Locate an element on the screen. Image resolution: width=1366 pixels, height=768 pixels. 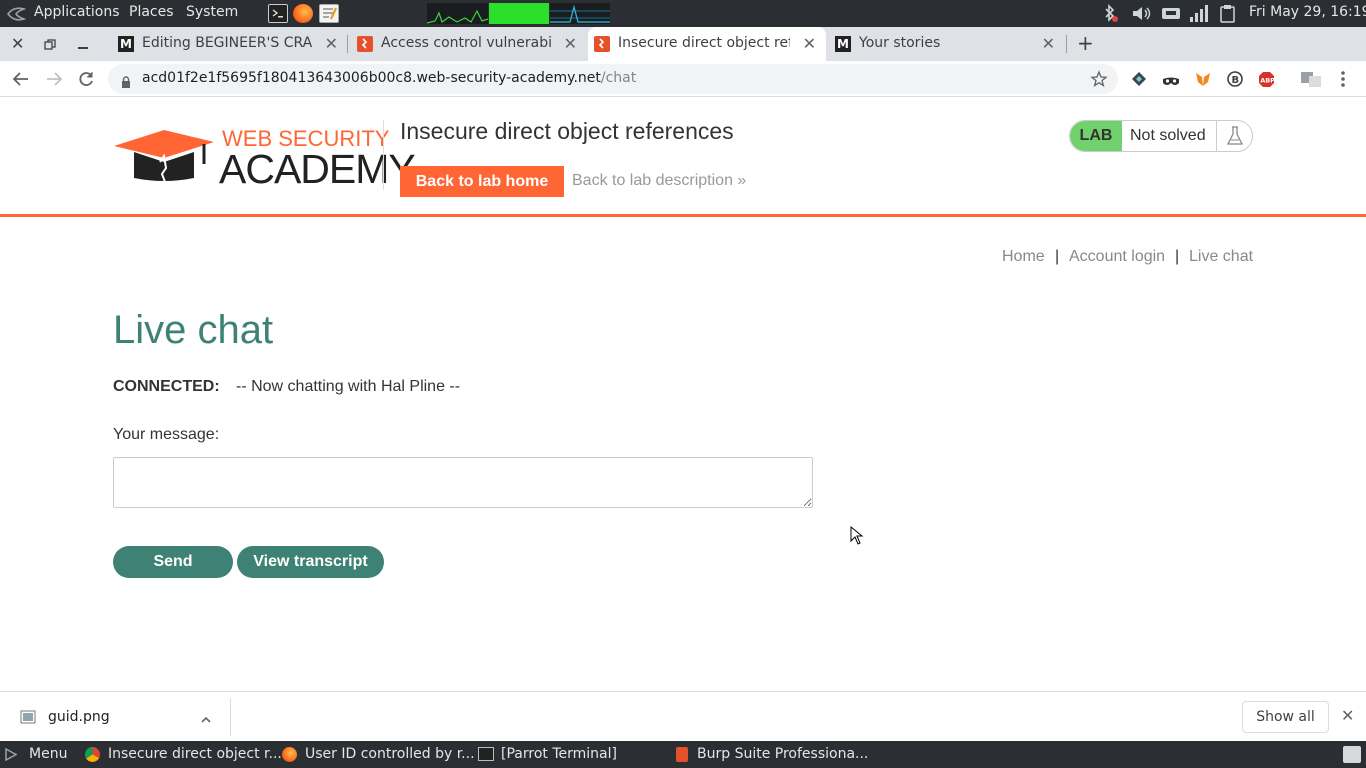
extension-adblock-icon: ABP is located at coordinates (1266, 79).